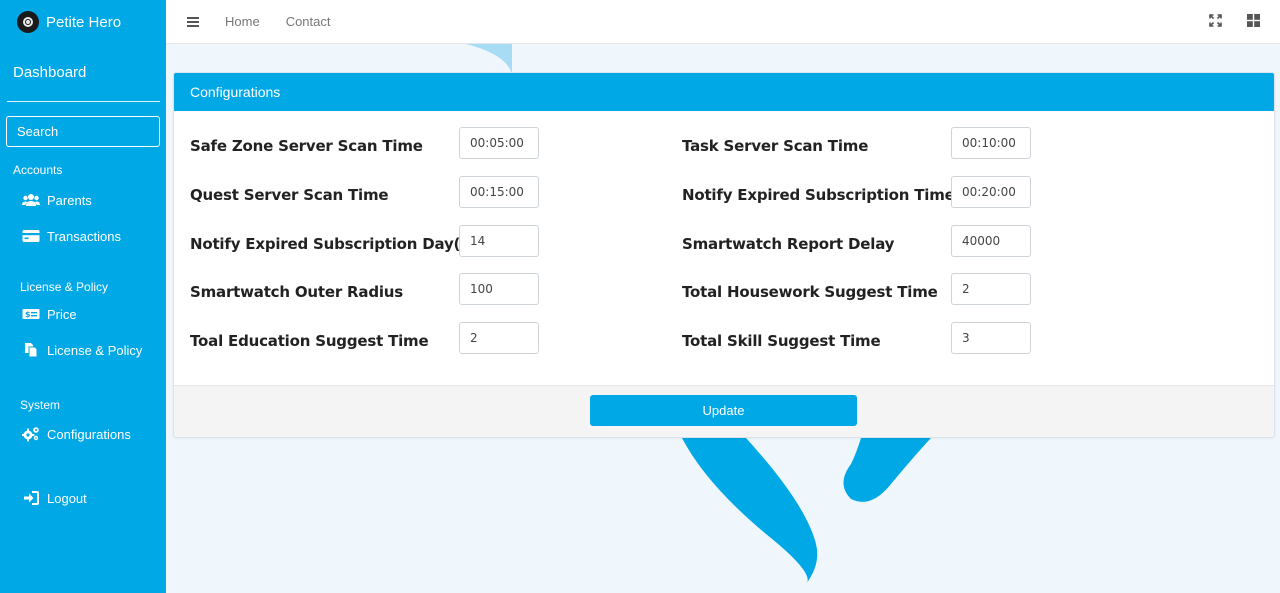 This screenshot has width=1280, height=593. I want to click on field-label-outer-radius: Smartwatch Outer Radius, so click(297, 292).